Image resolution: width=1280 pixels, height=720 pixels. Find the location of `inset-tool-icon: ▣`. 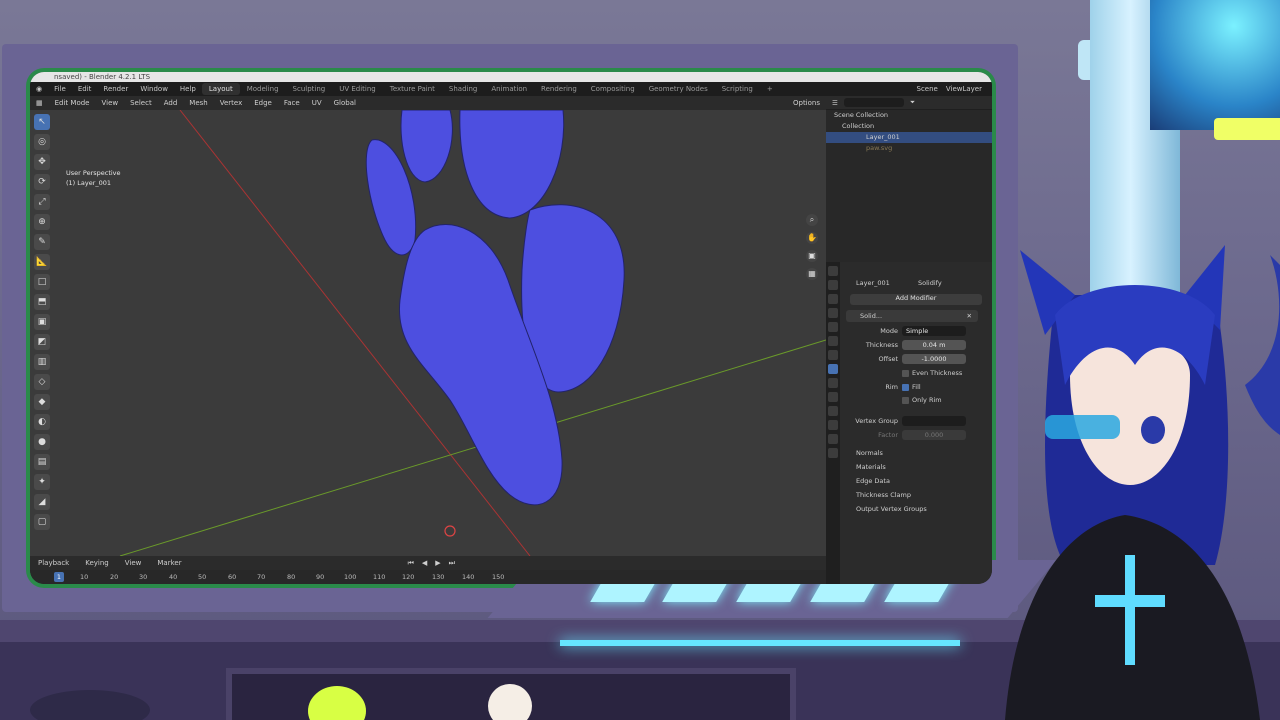

inset-tool-icon: ▣ is located at coordinates (42, 322).